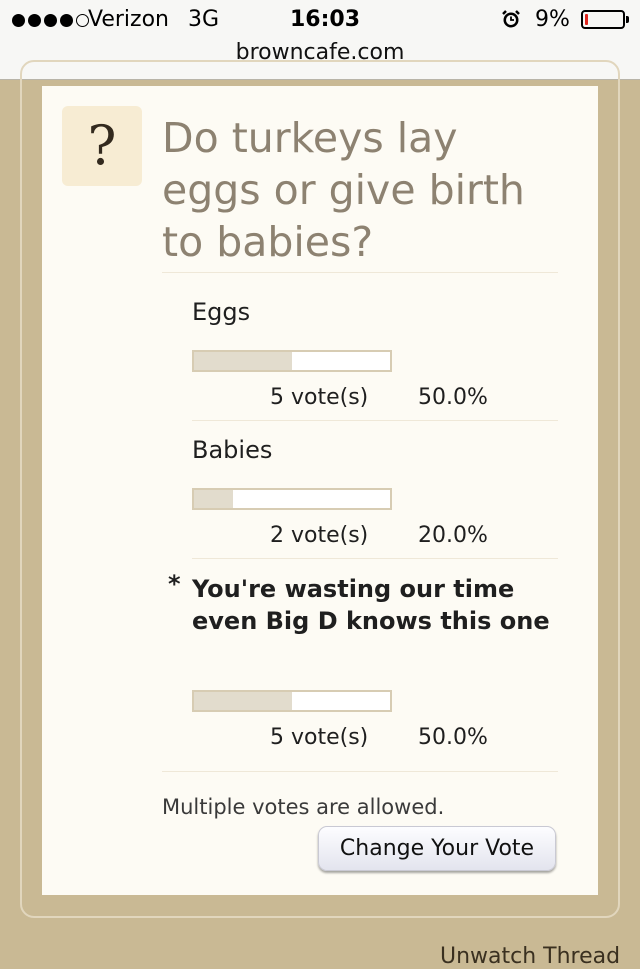 The image size is (640, 969). What do you see at coordinates (319, 535) in the screenshot?
I see `vote-count: 2 vote(s)` at bounding box center [319, 535].